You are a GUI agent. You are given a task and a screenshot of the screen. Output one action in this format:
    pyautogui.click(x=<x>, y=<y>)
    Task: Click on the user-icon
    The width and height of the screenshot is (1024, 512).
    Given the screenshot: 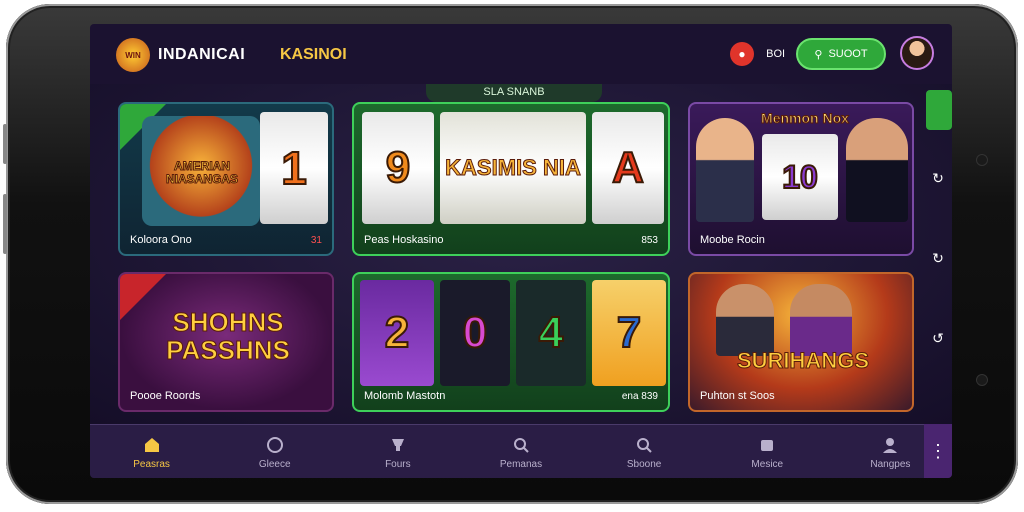 What is the action you would take?
    pyautogui.click(x=890, y=445)
    